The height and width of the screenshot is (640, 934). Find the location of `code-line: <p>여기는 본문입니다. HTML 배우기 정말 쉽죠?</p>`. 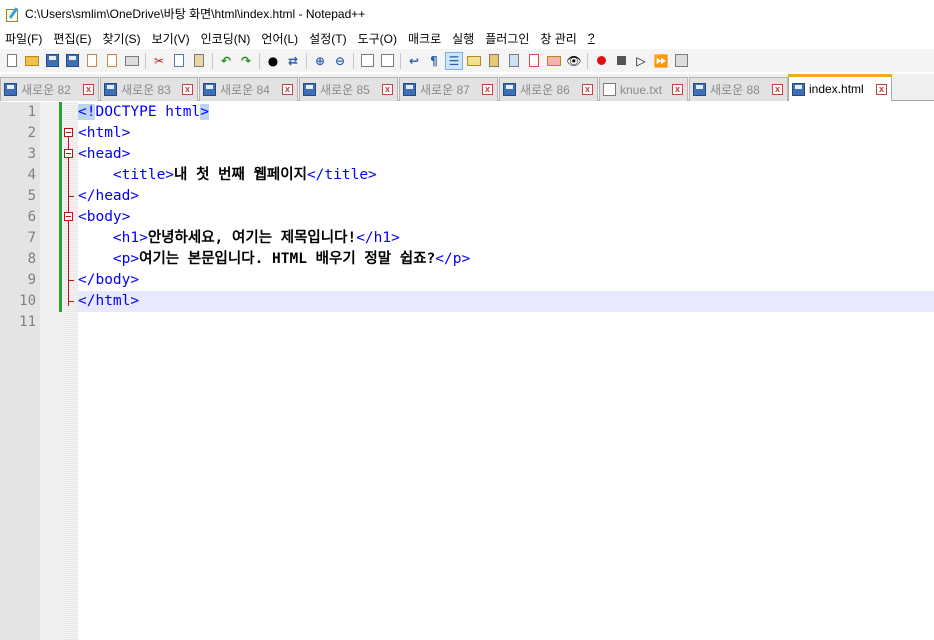

code-line: <p>여기는 본문입니다. HTML 배우기 정말 쉽죠?</p> is located at coordinates (274, 259).